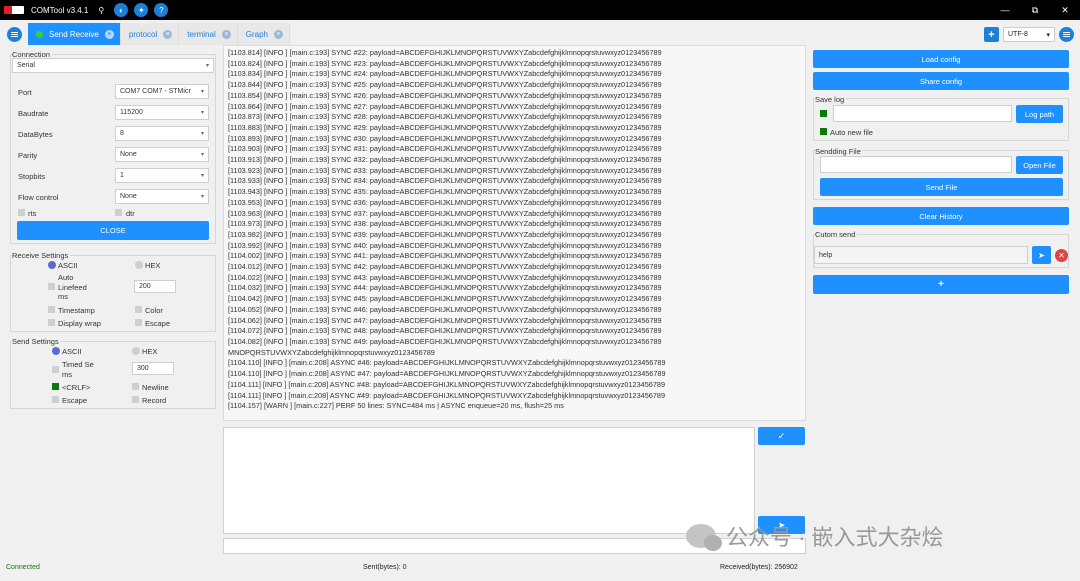 The image size is (1080, 581). Describe the element at coordinates (131, 112) in the screenshot. I see `baudrate-value: 115200` at that location.